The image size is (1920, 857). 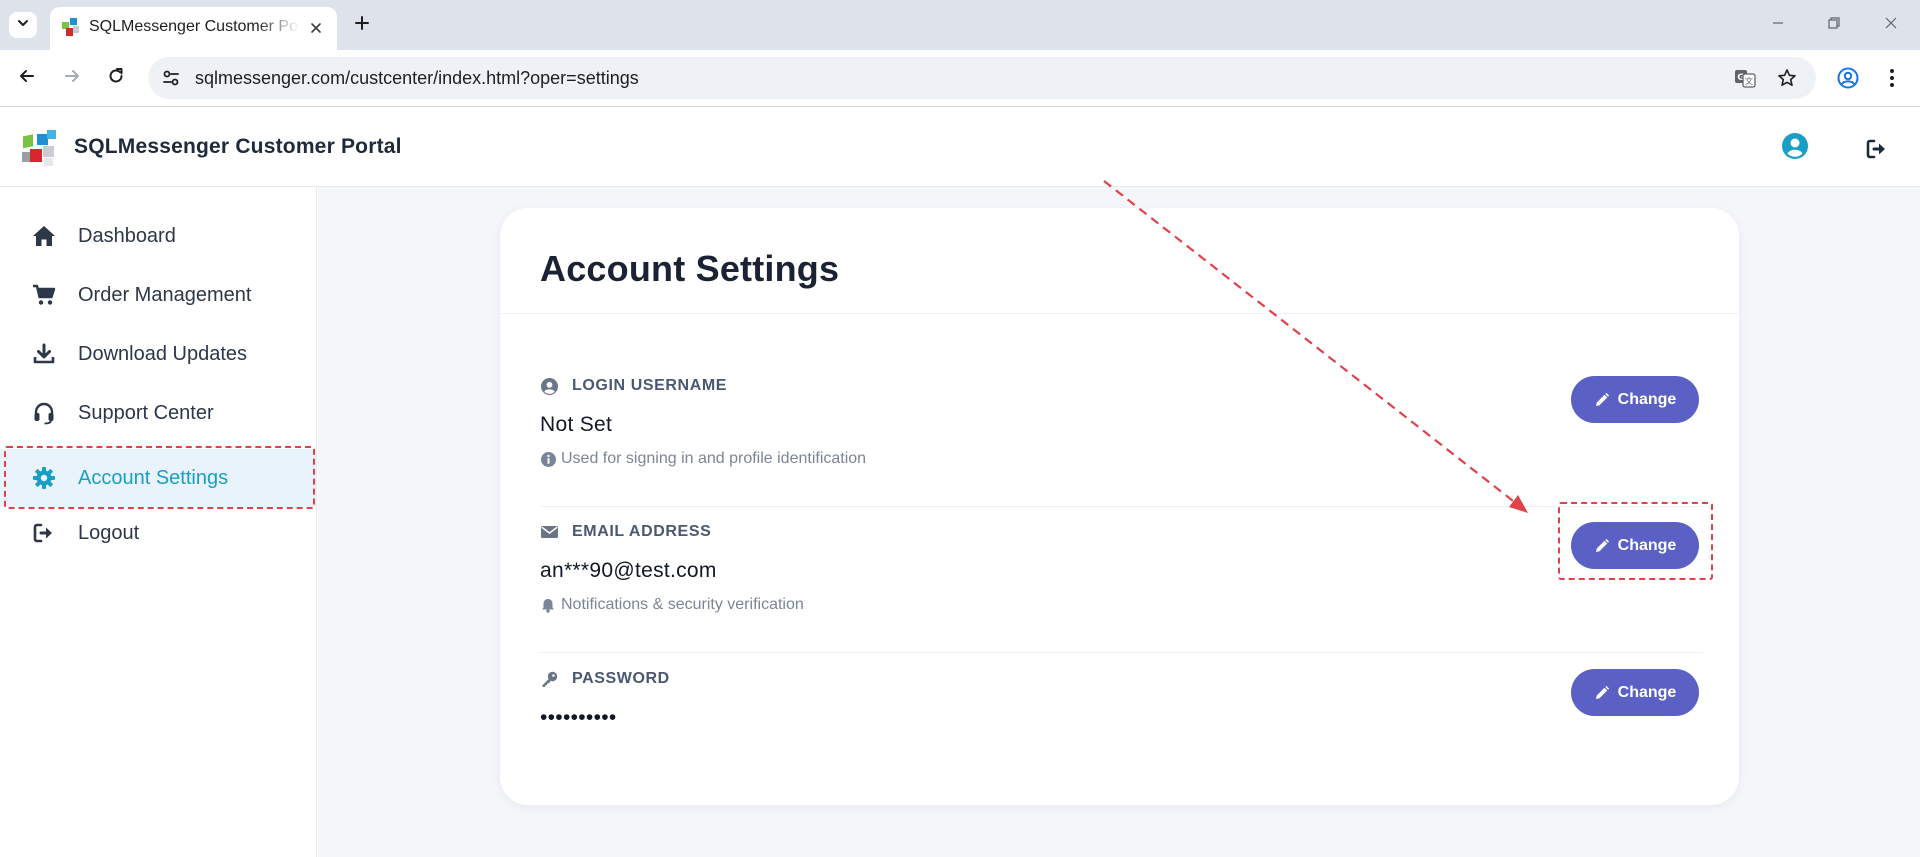 I want to click on sidebar-item-dashboard: Dashboard, so click(x=158, y=236).